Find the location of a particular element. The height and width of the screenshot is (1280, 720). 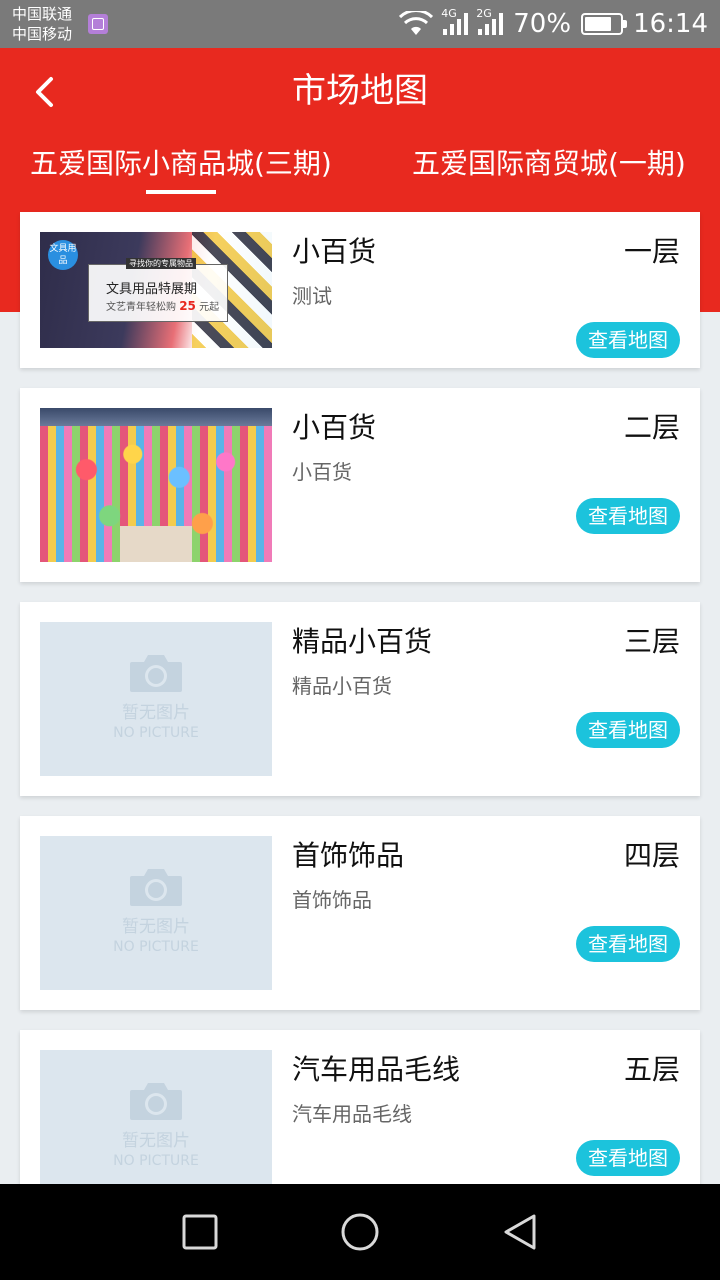

banner-badge: 文具用品 is located at coordinates (63, 255).